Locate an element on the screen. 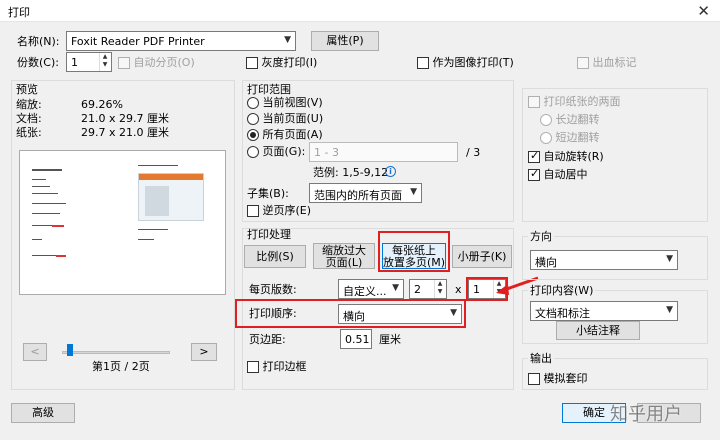 This screenshot has width=720, height=440. auto-center-option: ✓ 自动居中 is located at coordinates (558, 174).